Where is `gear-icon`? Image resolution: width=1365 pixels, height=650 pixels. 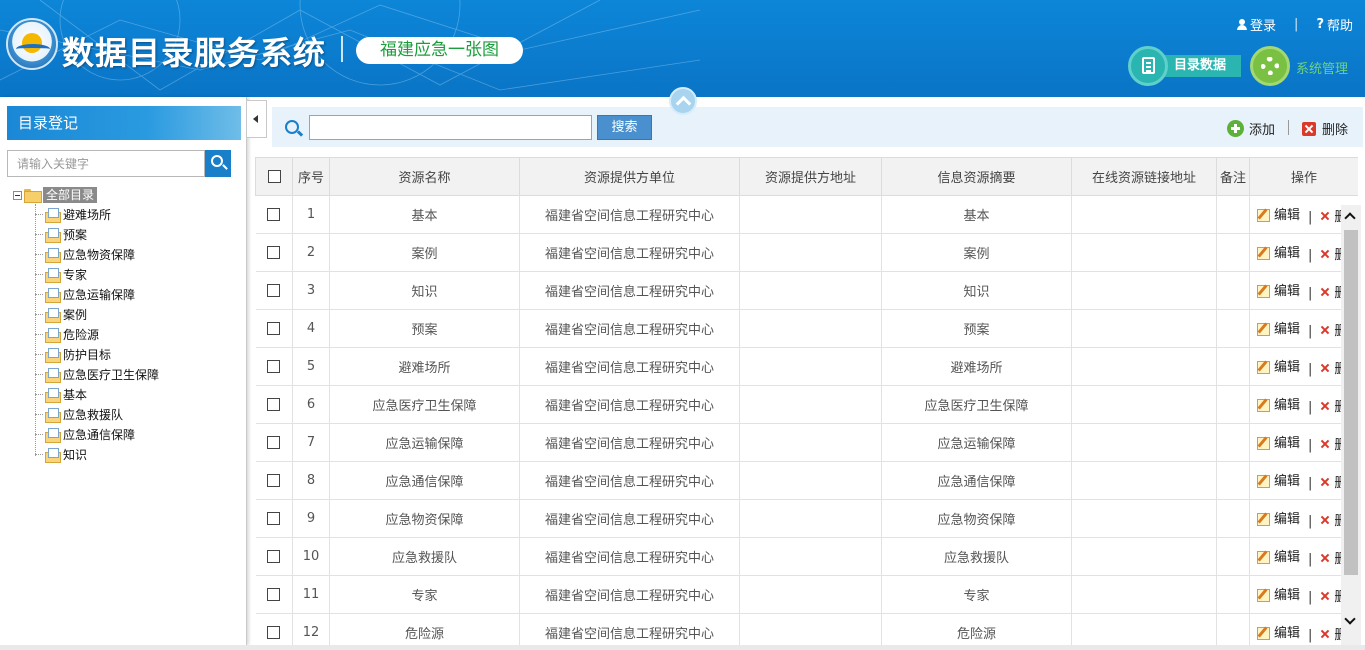
gear-icon is located at coordinates (1270, 66).